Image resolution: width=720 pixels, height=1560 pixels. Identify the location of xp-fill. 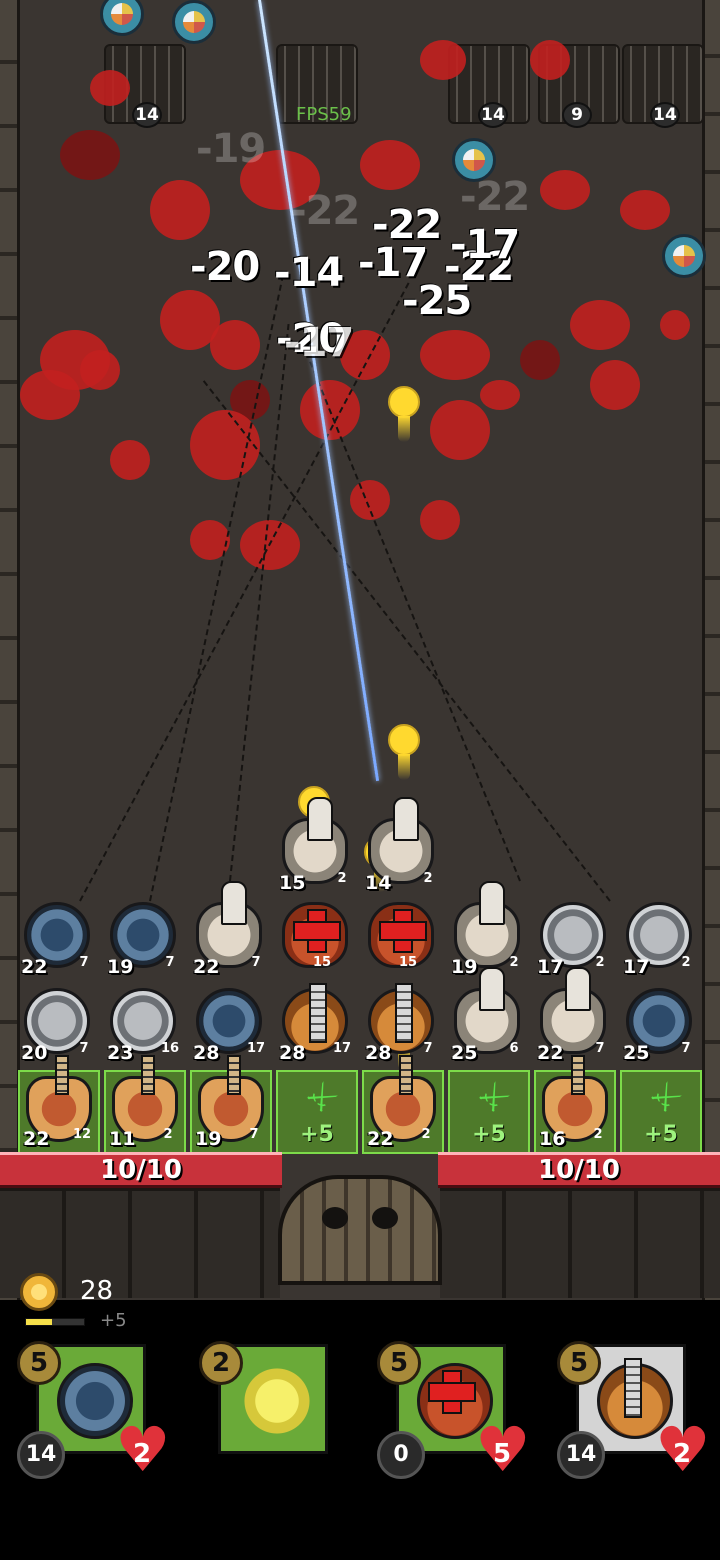
(39, 1322).